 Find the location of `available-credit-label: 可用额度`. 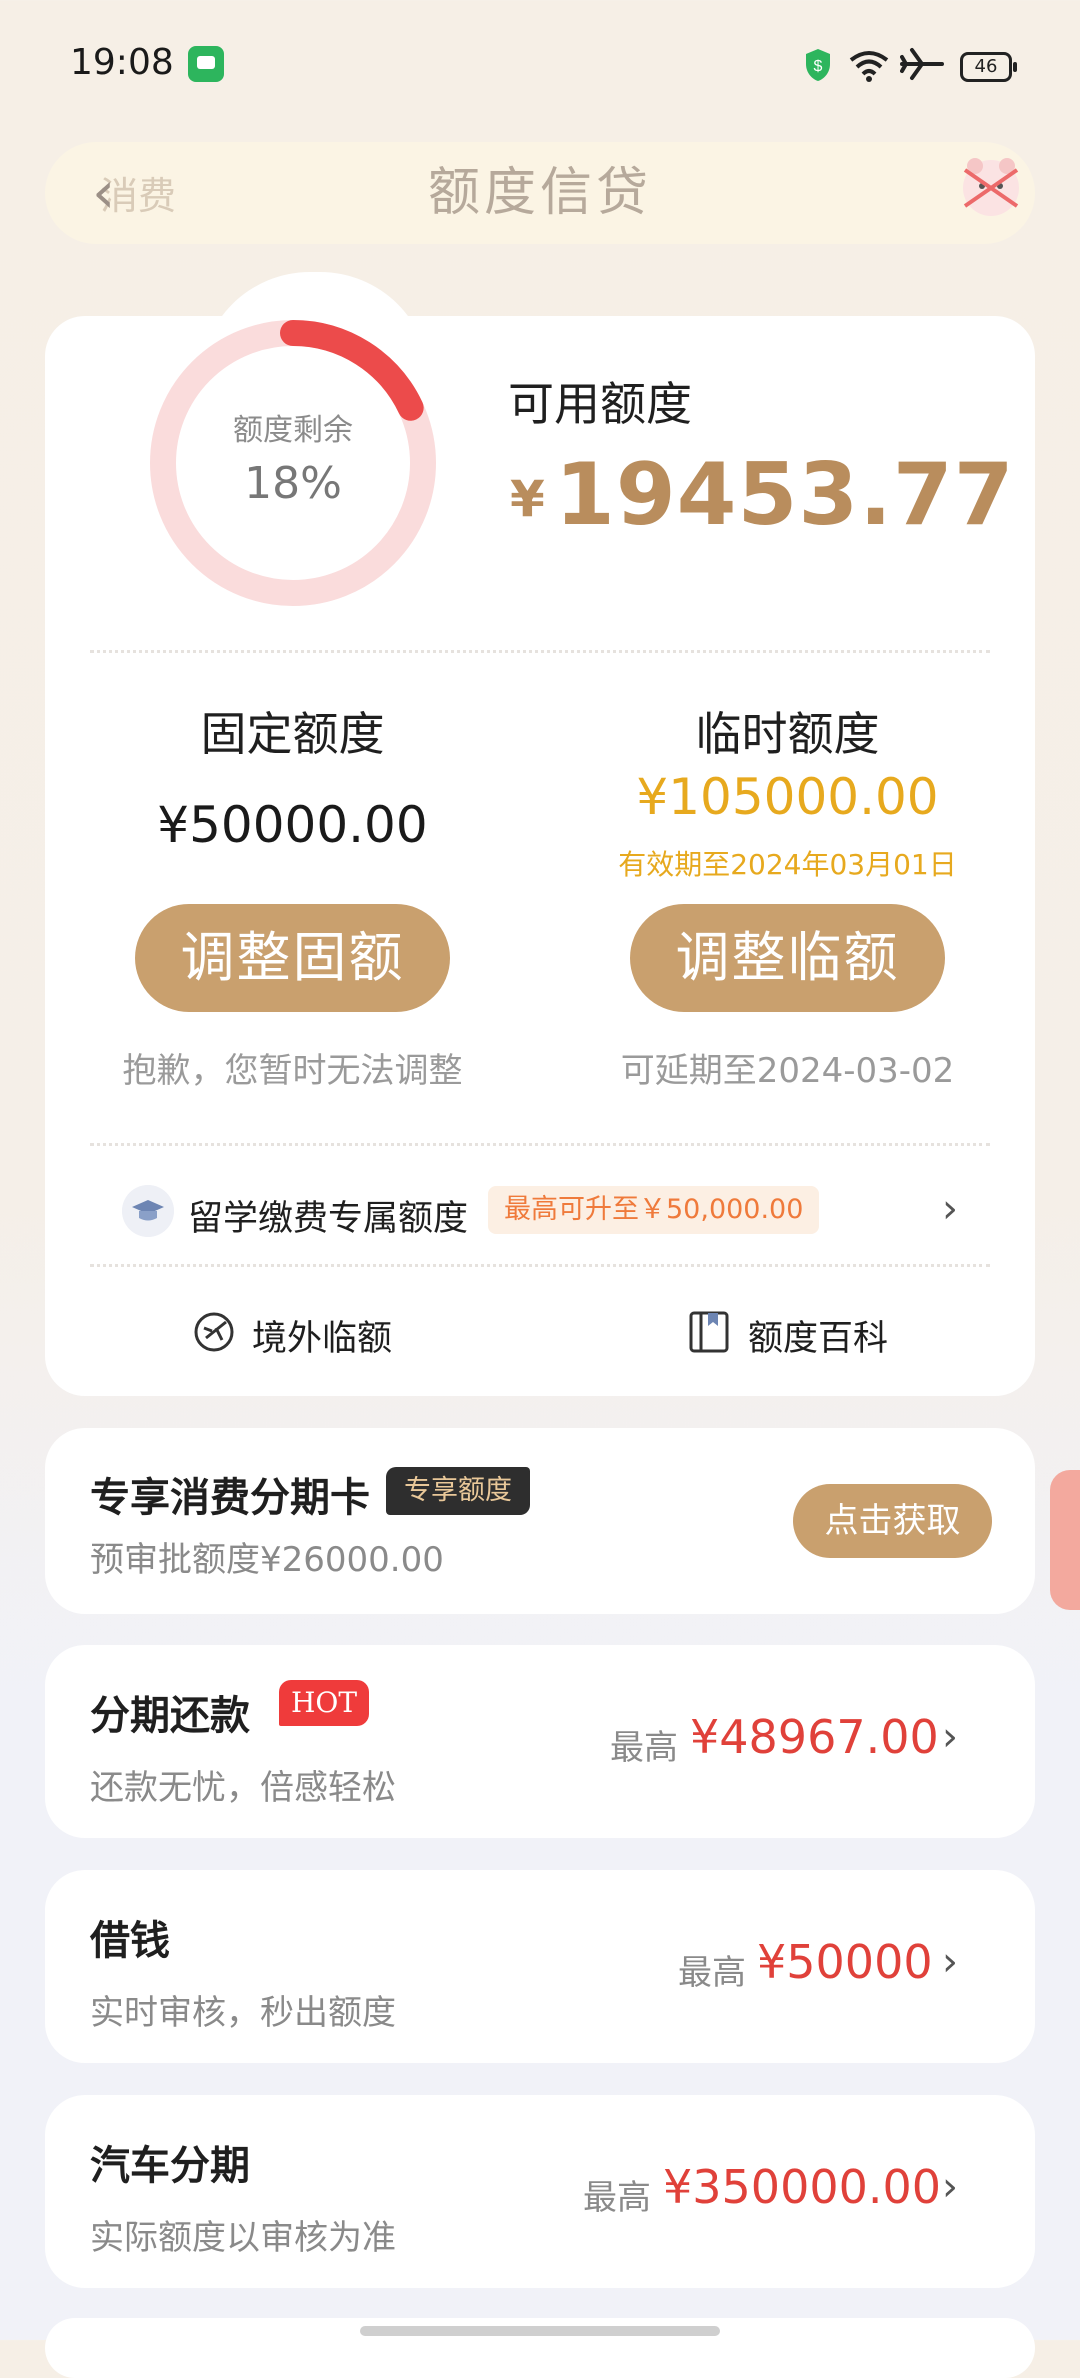

available-credit-label: 可用额度 is located at coordinates (600, 404).